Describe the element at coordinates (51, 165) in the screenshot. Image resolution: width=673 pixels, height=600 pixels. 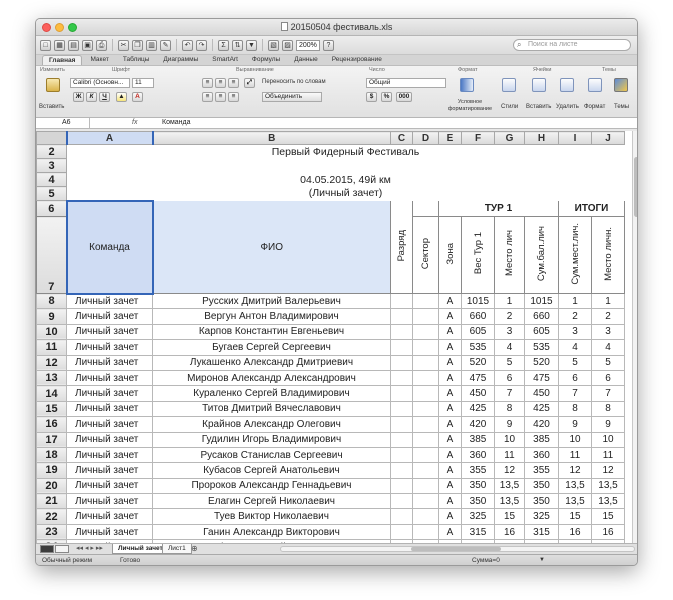
I see `row-header: 3` at that location.